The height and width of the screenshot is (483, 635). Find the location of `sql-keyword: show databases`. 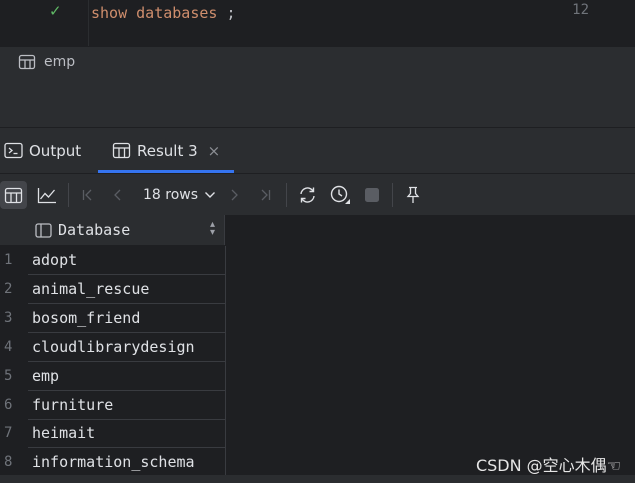

sql-keyword: show databases is located at coordinates (154, 13).